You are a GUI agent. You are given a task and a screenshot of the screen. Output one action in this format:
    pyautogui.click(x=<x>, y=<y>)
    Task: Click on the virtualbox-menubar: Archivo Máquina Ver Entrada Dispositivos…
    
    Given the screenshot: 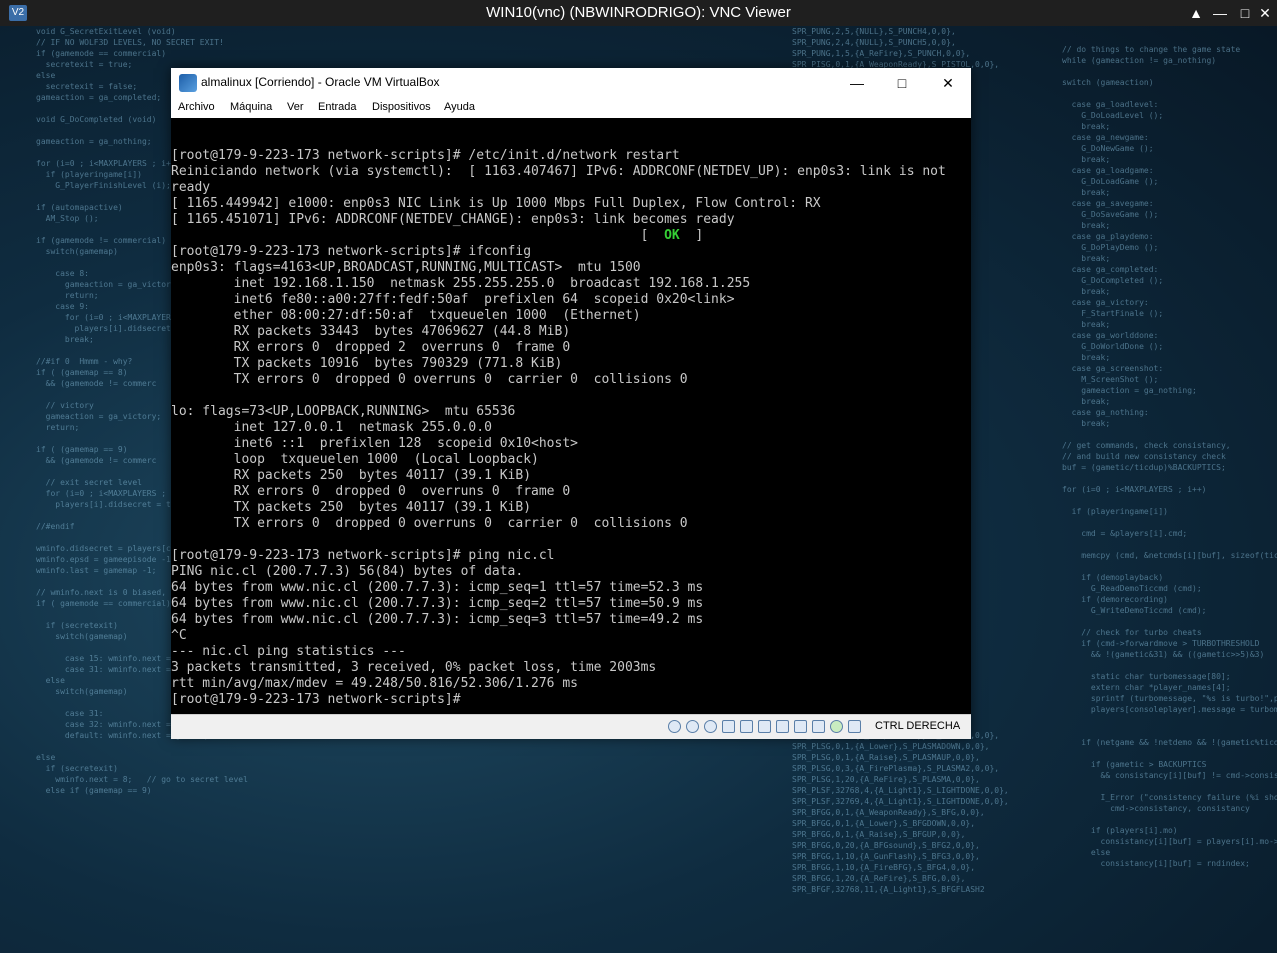 What is the action you would take?
    pyautogui.click(x=571, y=108)
    